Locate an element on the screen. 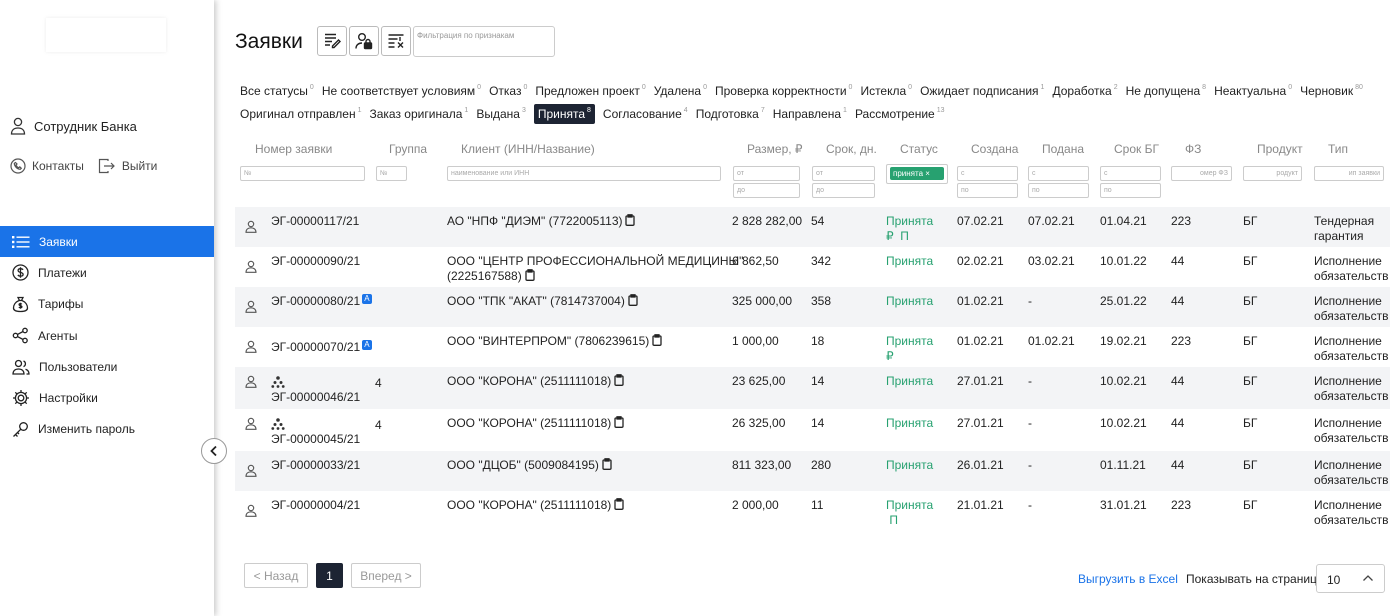  col-header-submitted: Подана is located at coordinates (1063, 149).